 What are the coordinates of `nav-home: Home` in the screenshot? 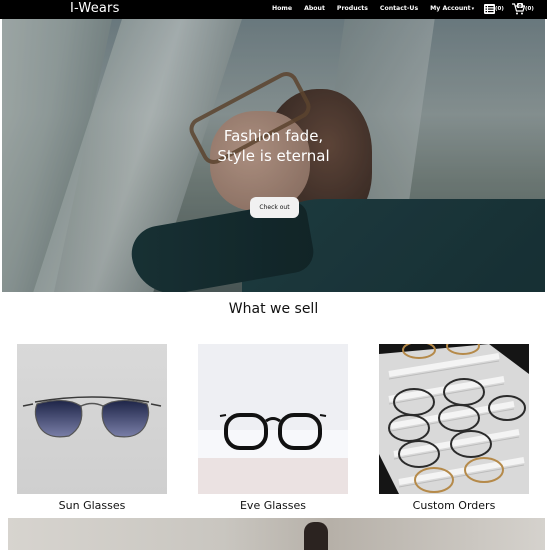 It's located at (282, 9).